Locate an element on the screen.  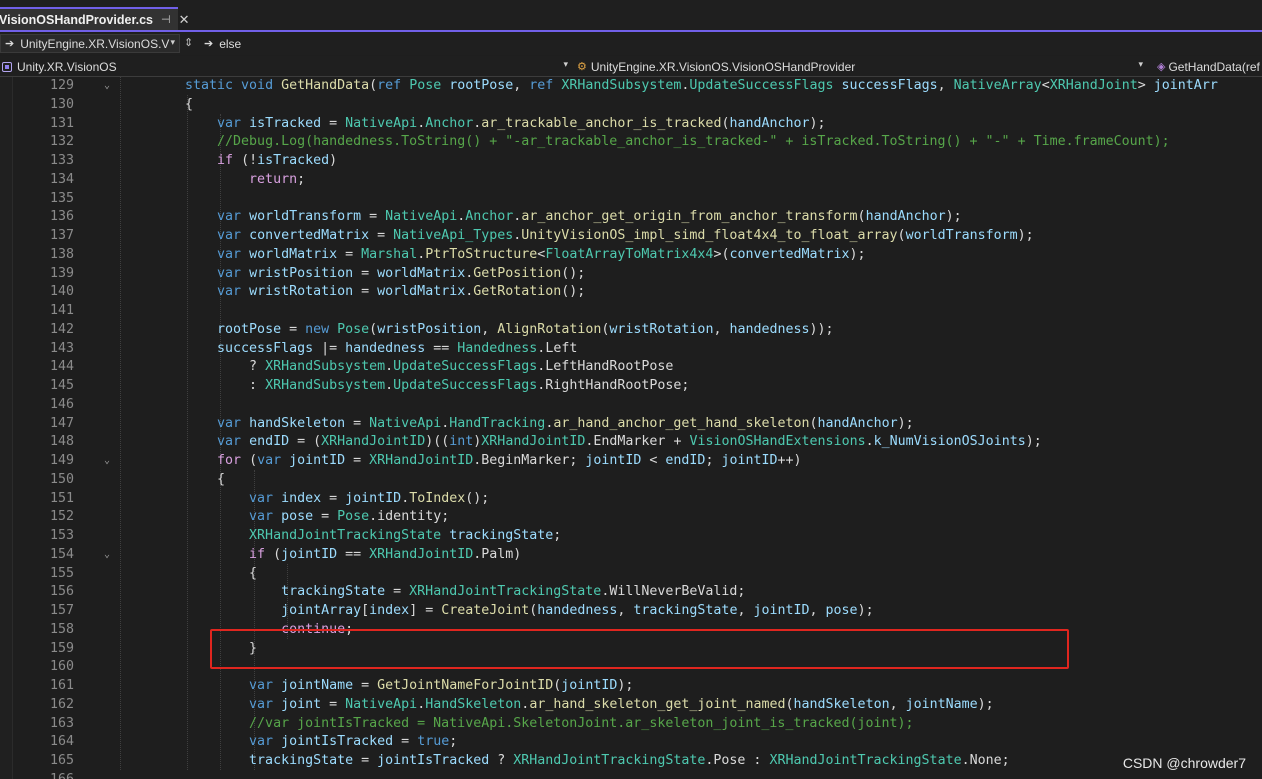
code-line: 134 return; is located at coordinates (631, 179).